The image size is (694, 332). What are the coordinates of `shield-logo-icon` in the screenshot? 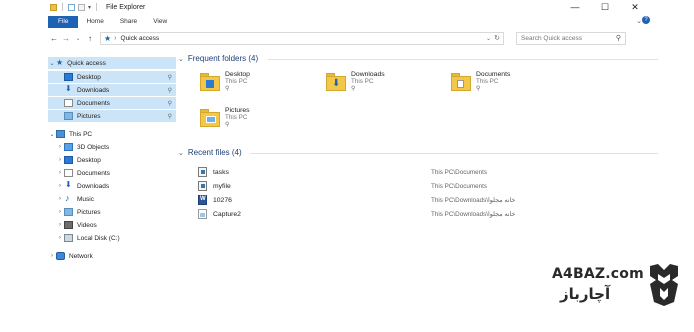 It's located at (664, 285).